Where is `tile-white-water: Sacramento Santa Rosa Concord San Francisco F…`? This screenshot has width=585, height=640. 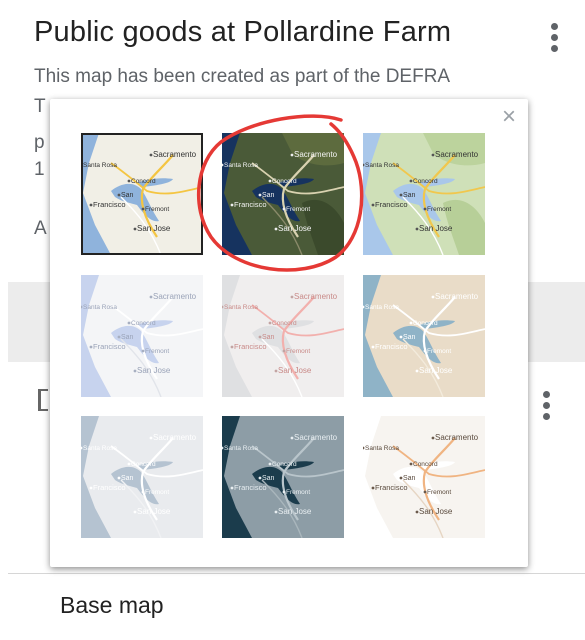 tile-white-water: Sacramento Santa Rosa Concord San Francisco F… is located at coordinates (424, 477).